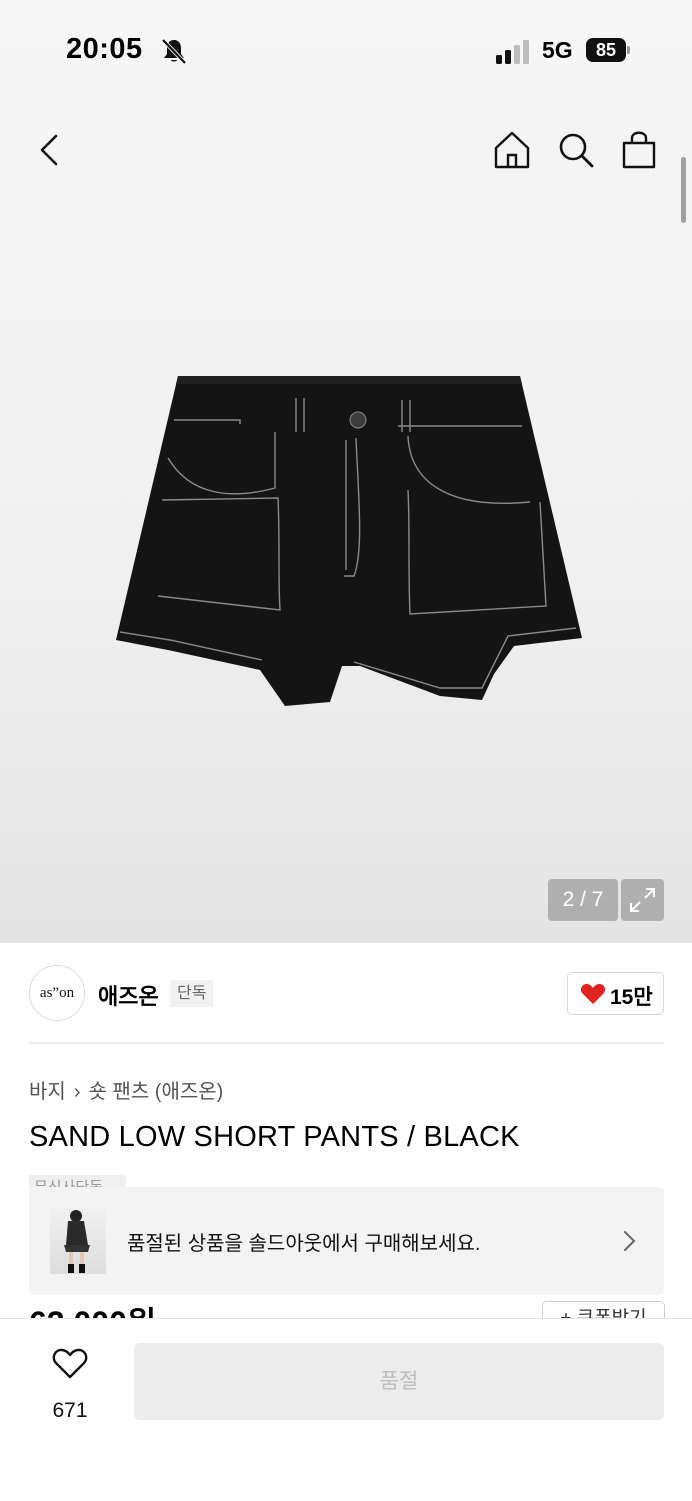 The image size is (692, 1501). Describe the element at coordinates (50, 150) in the screenshot. I see `back-arrow-icon` at that location.